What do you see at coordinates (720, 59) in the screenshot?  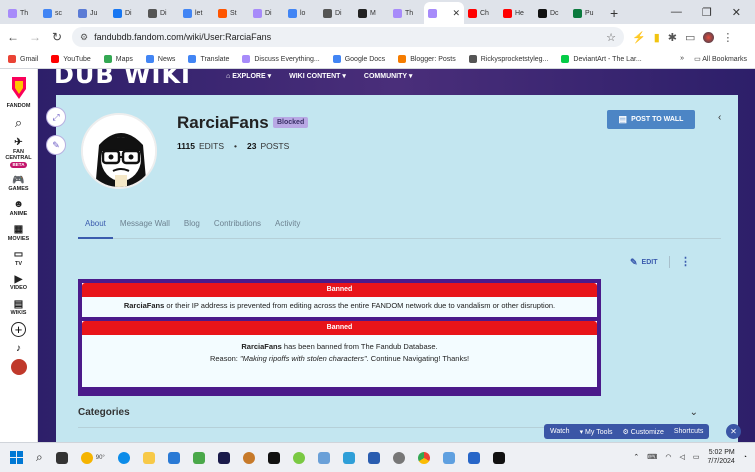 I see `all-bookmarks-link: ▭ All Bookmarks` at bounding box center [720, 59].